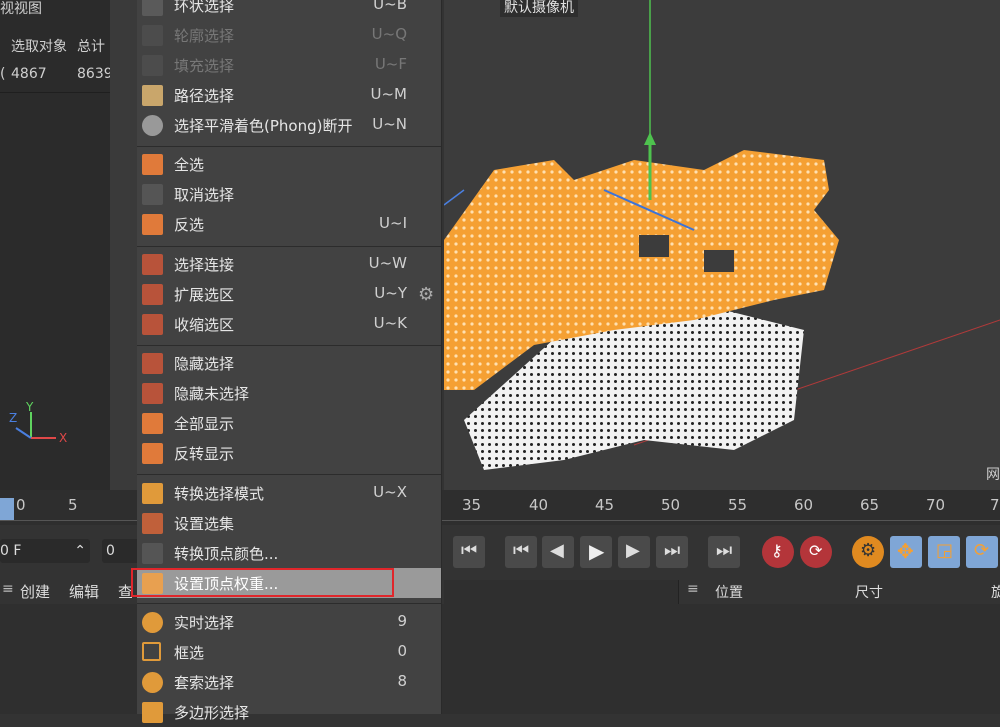 This screenshot has height=727, width=1000. I want to click on menu-item-set-selection: 设置选集, so click(289, 523).